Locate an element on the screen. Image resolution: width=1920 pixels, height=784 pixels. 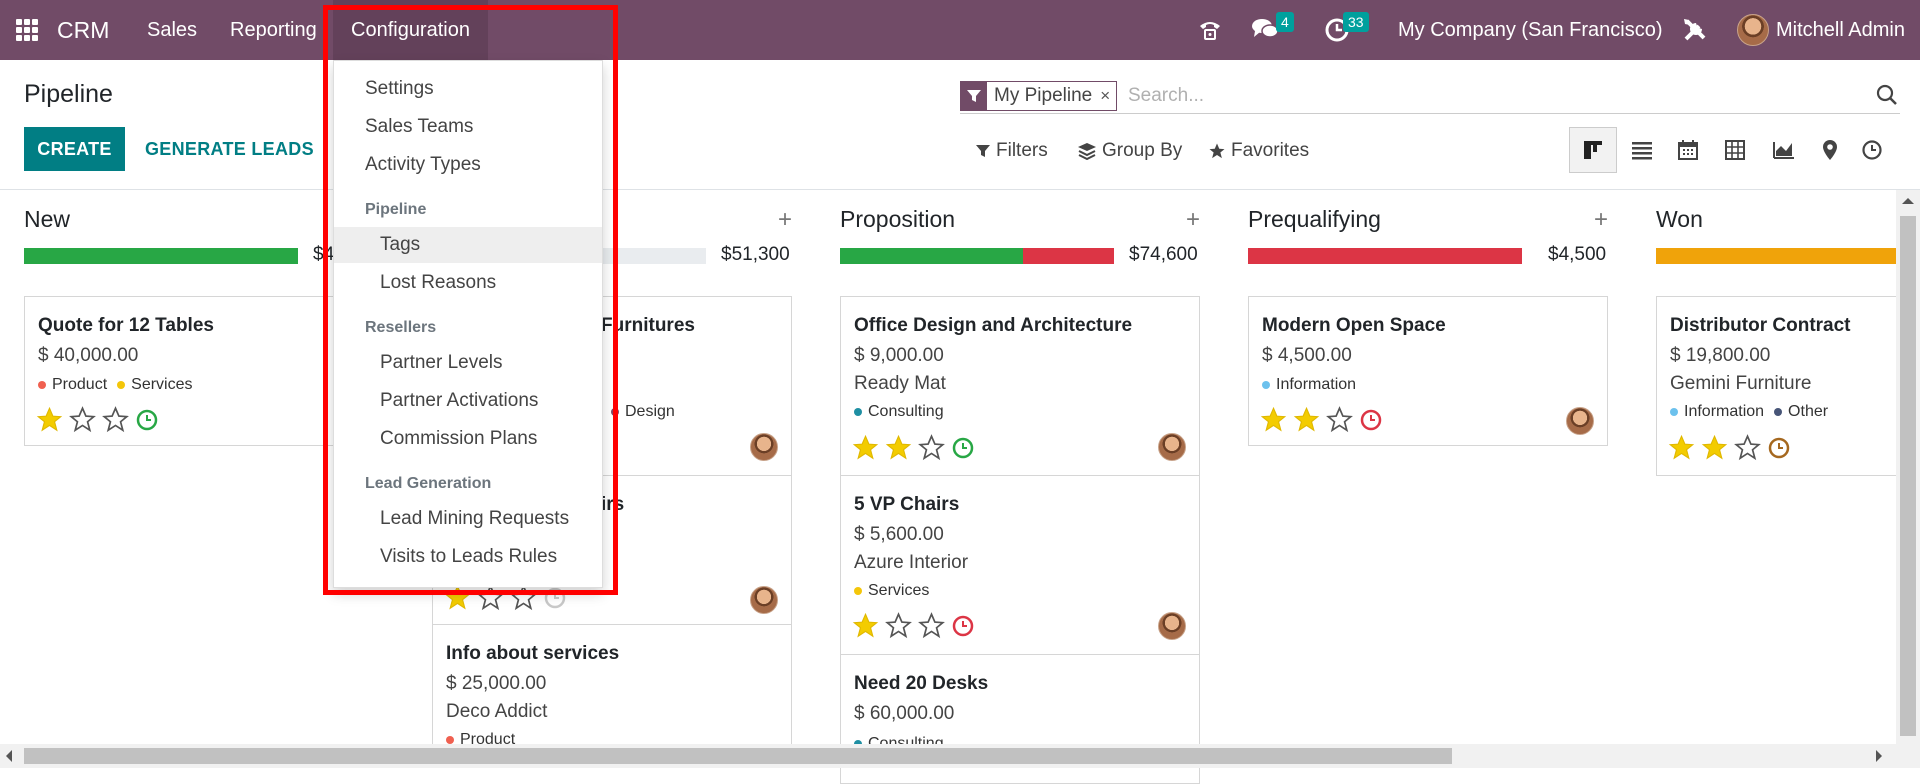
menu-item-visits-to-leads-rules: Visits to Leads Rules is located at coordinates (468, 557).